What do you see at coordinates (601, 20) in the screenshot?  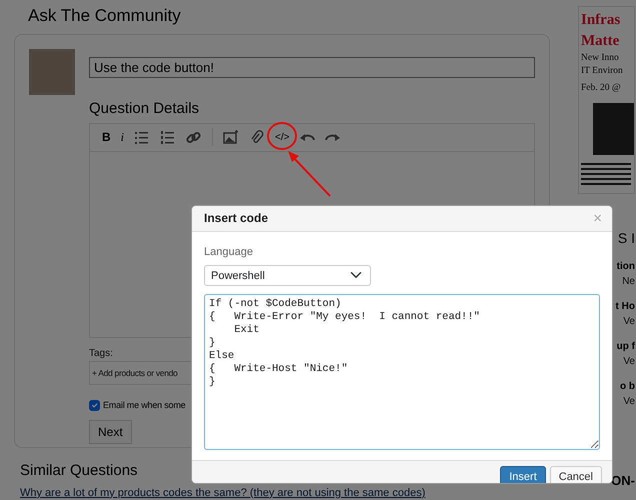 I see `ad-headline: Infras` at bounding box center [601, 20].